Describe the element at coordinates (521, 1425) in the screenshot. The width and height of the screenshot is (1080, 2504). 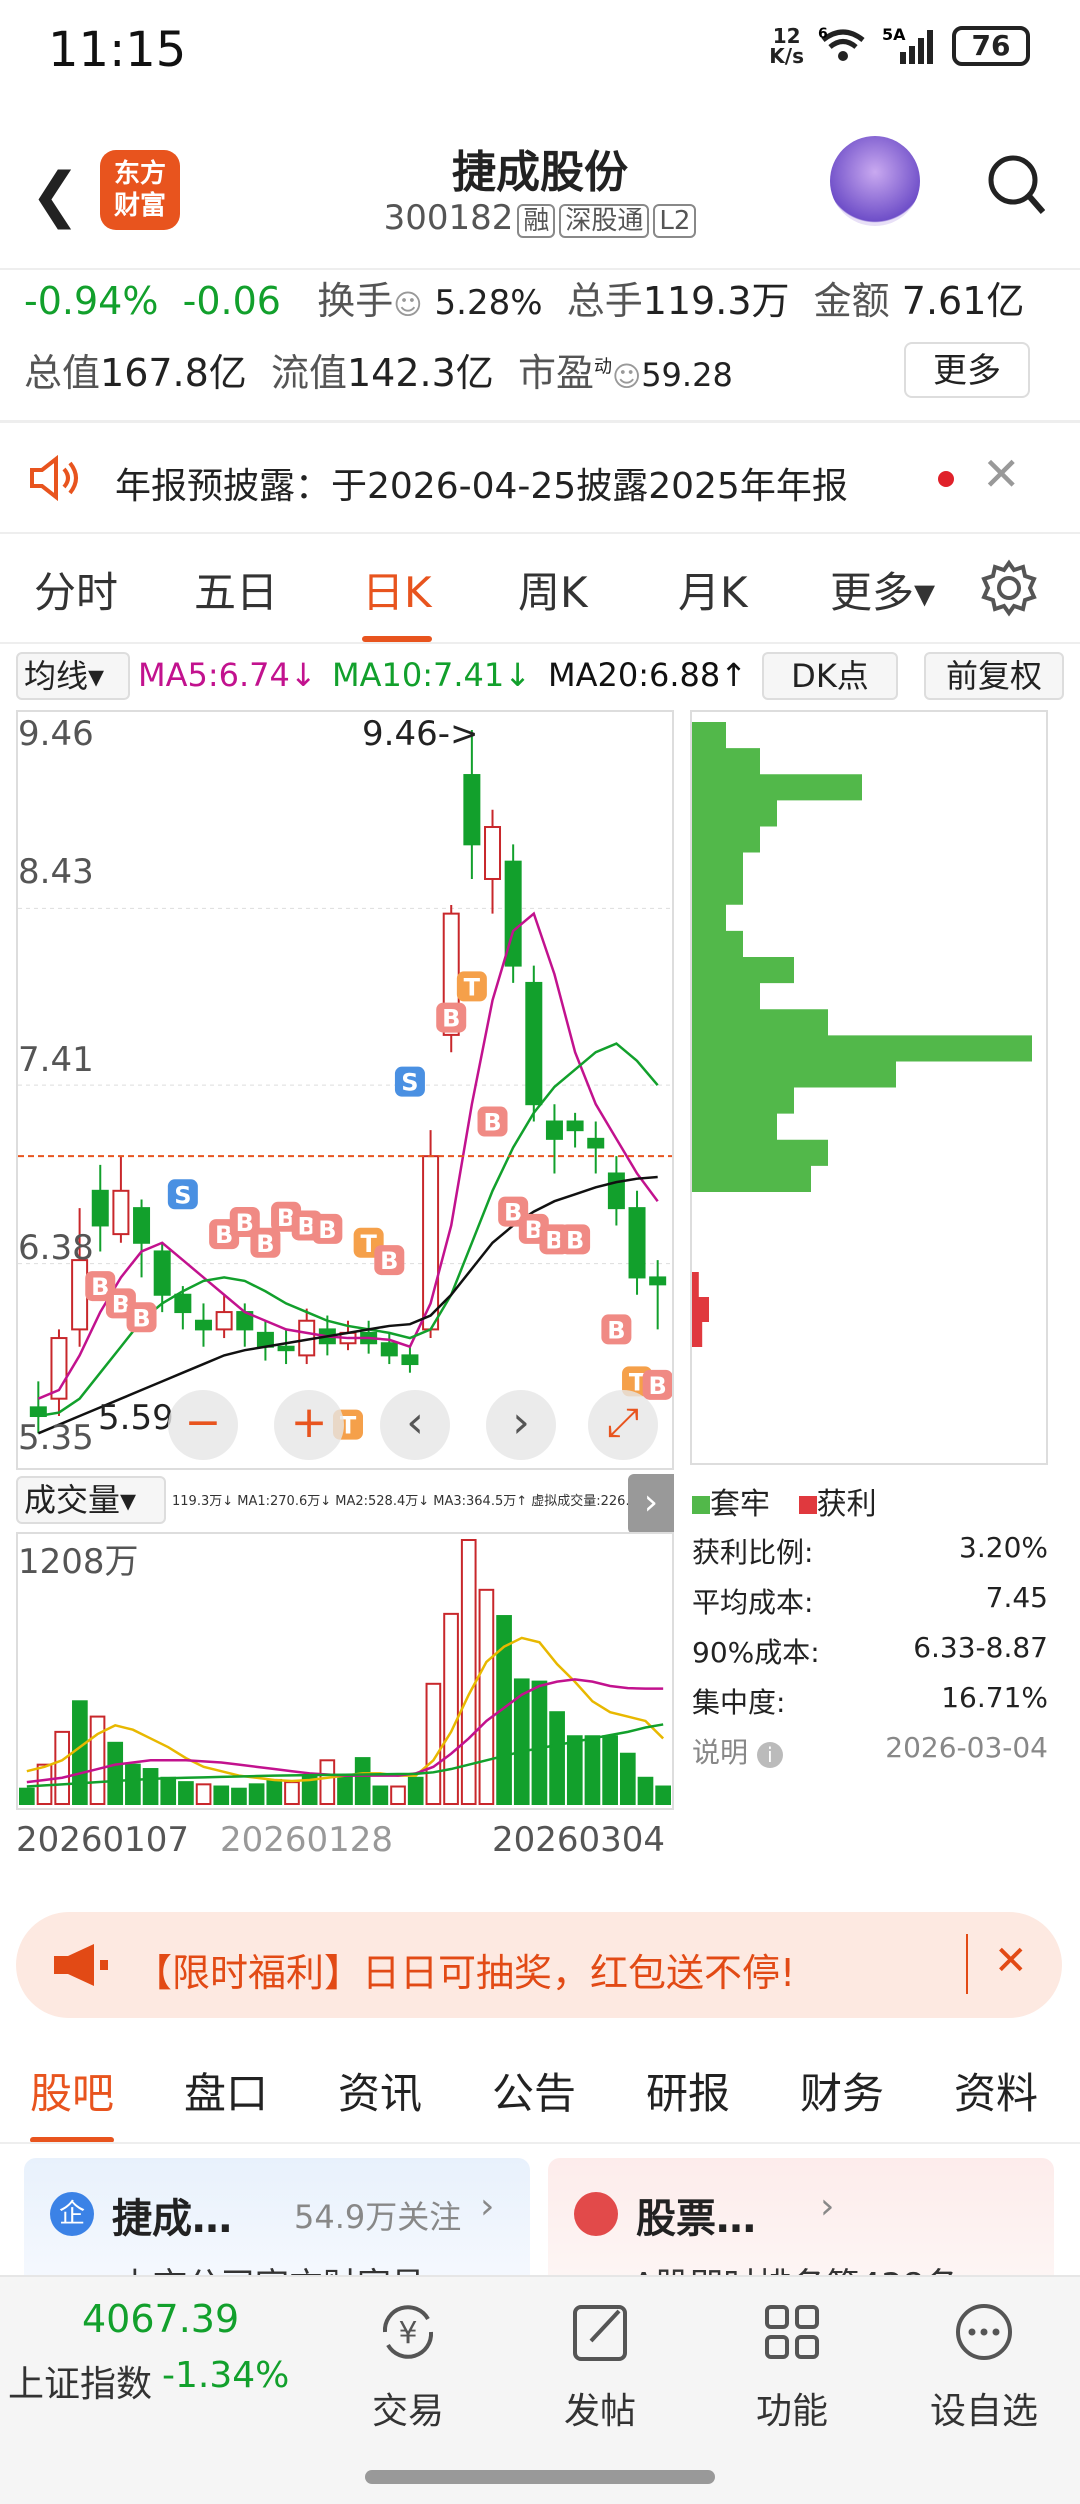
I see `pan-right-button: ›` at that location.